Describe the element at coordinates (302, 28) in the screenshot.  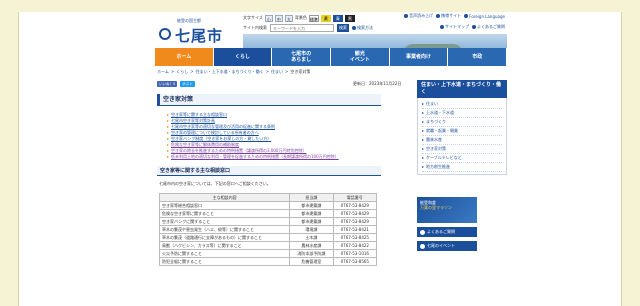
I see `search-input` at that location.